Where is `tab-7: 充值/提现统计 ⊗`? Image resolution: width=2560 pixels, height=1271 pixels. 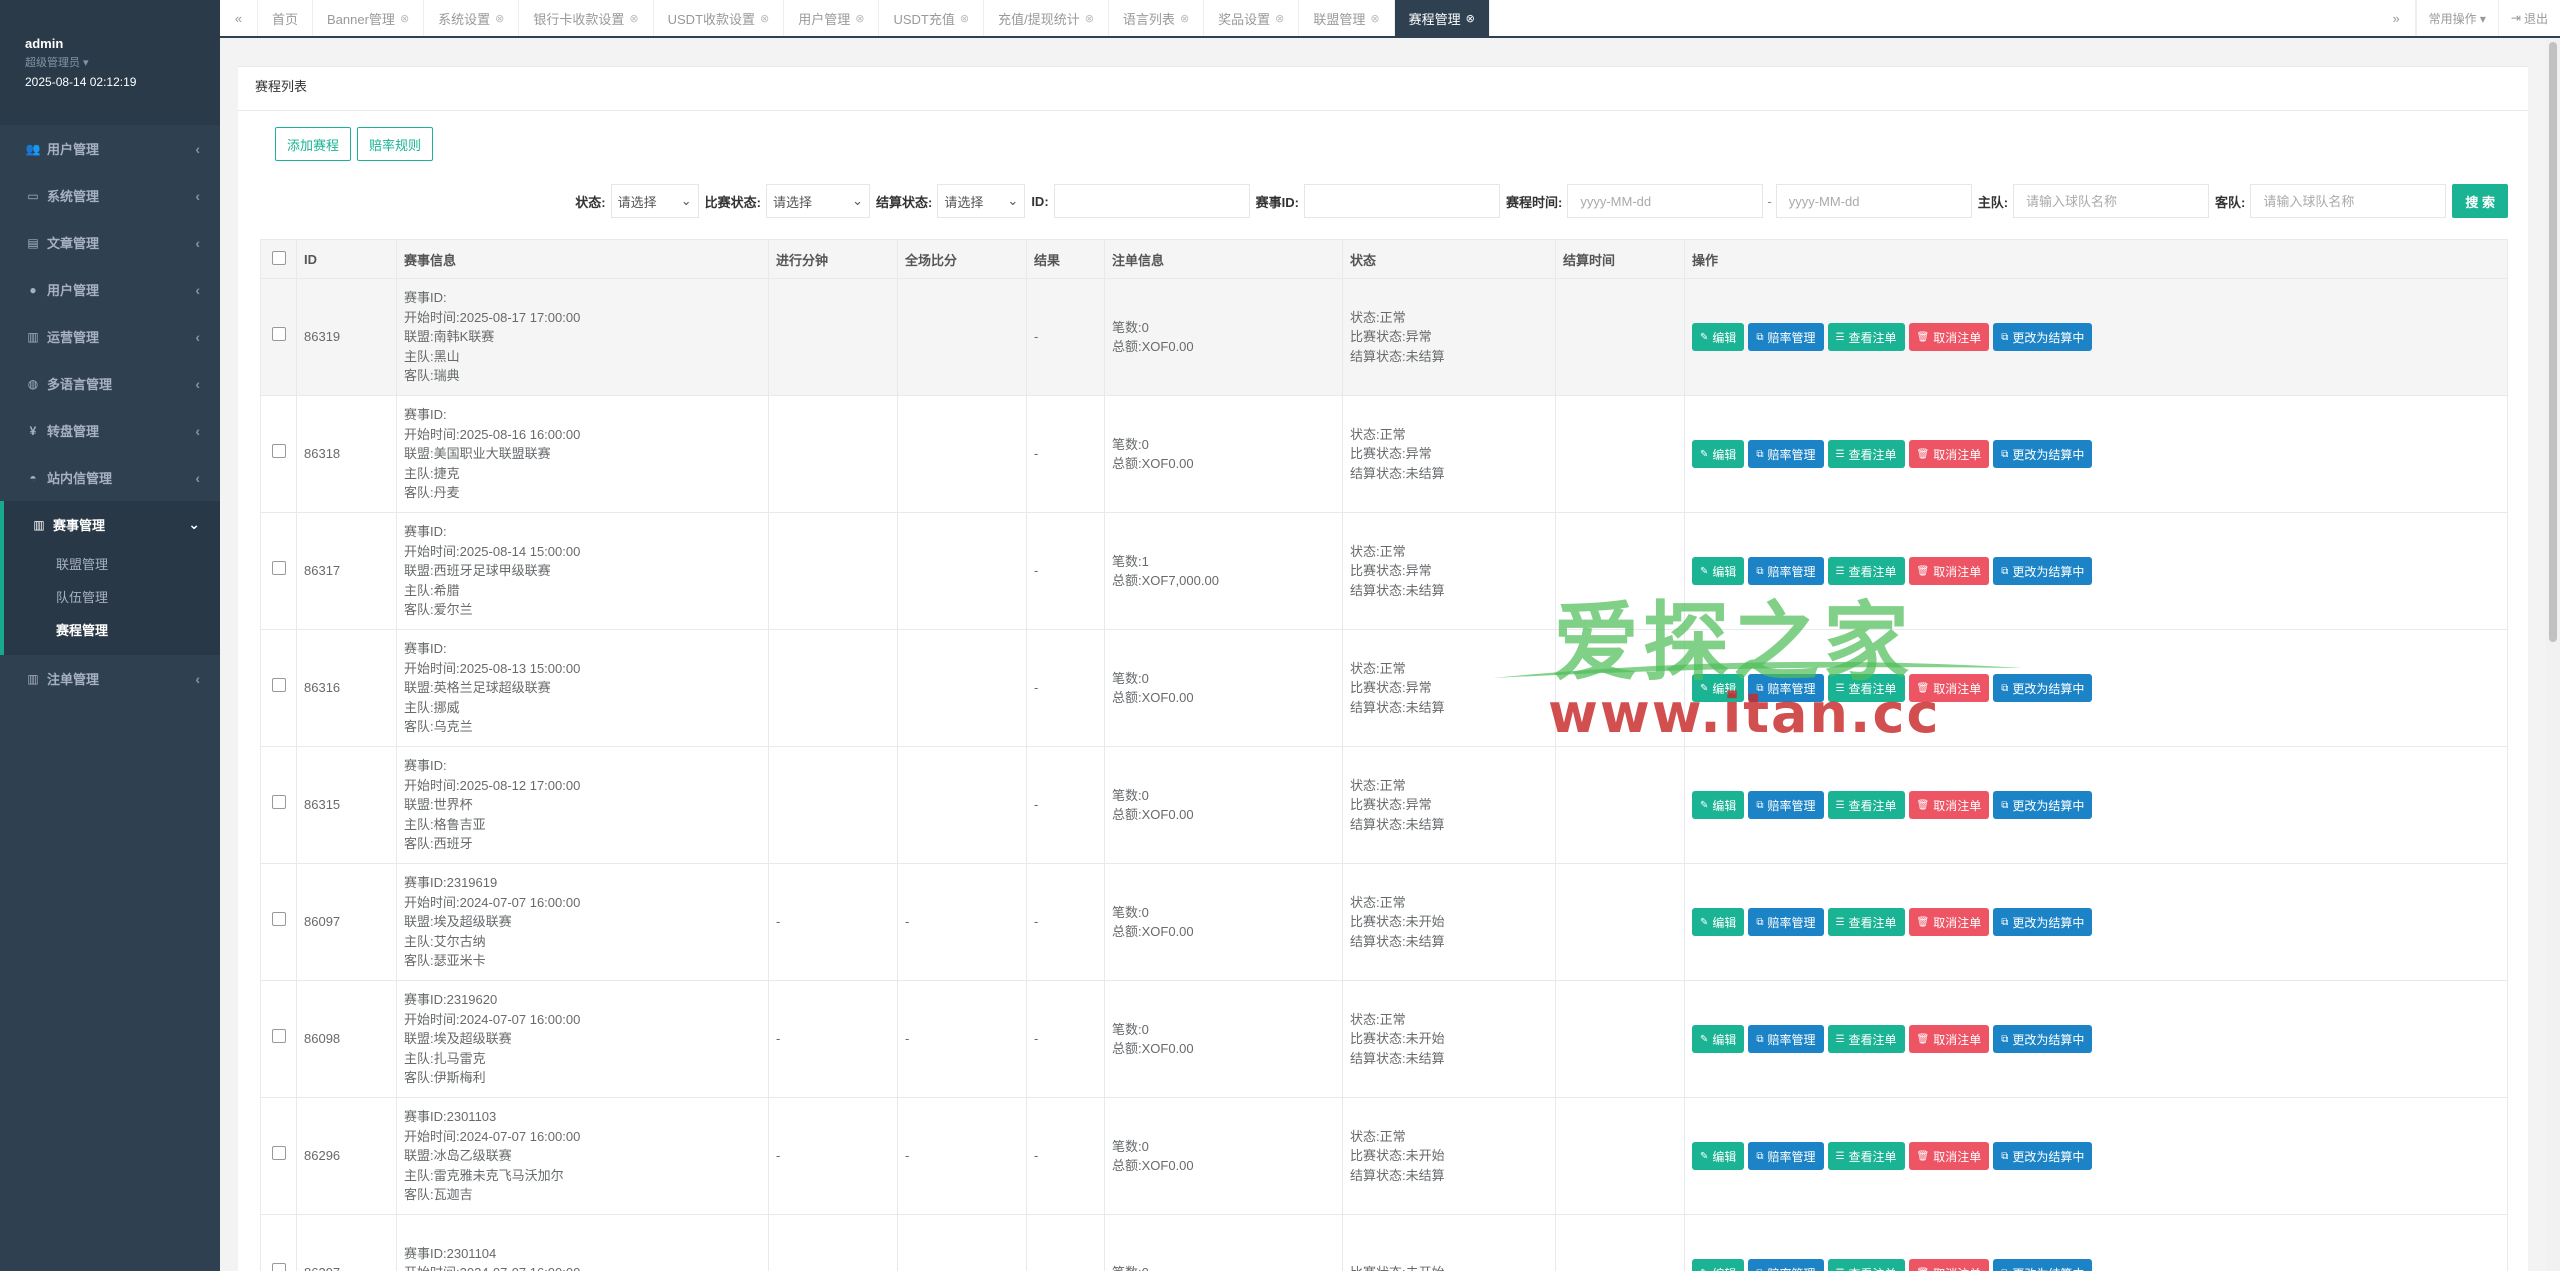
tab-7: 充值/提现统计 ⊗ is located at coordinates (1046, 18).